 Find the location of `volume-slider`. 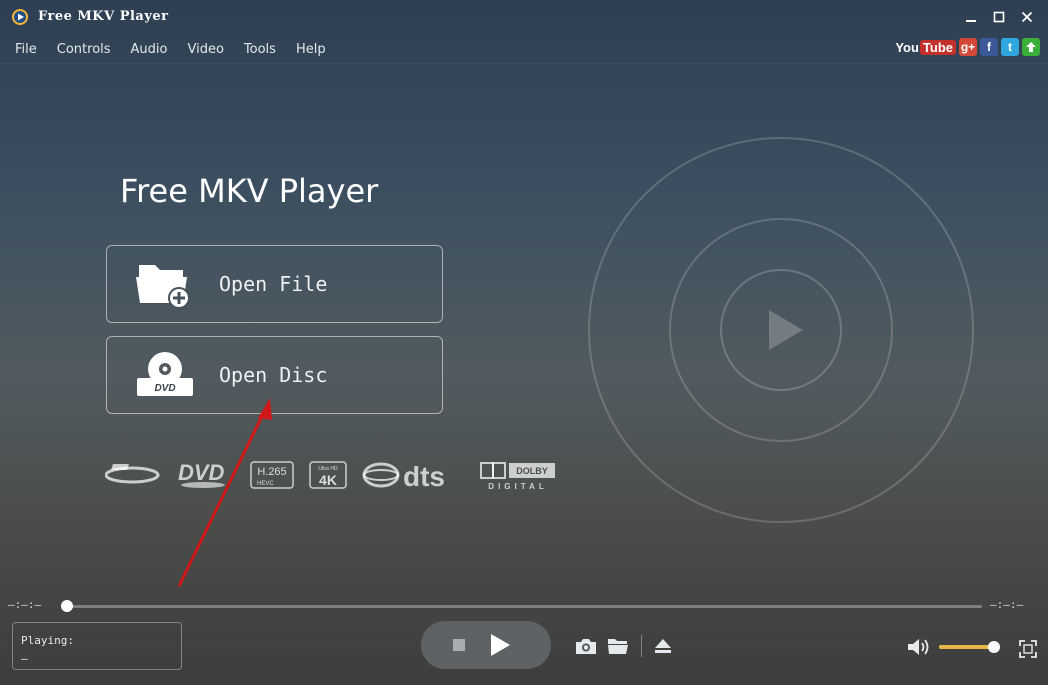

volume-slider is located at coordinates (970, 647).